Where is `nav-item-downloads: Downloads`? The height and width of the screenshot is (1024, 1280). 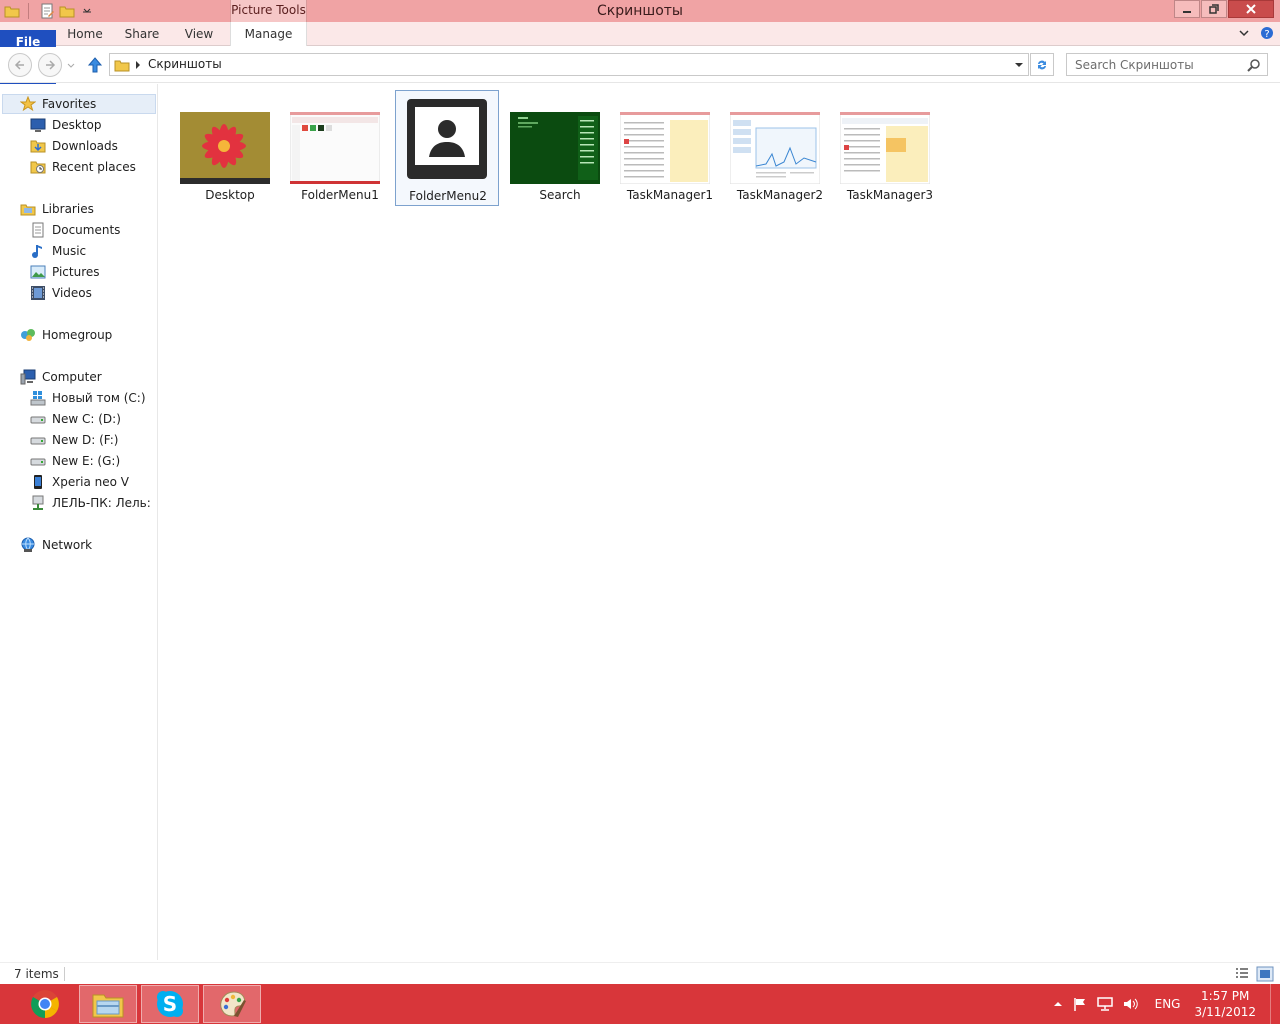 nav-item-downloads: Downloads is located at coordinates (74, 146).